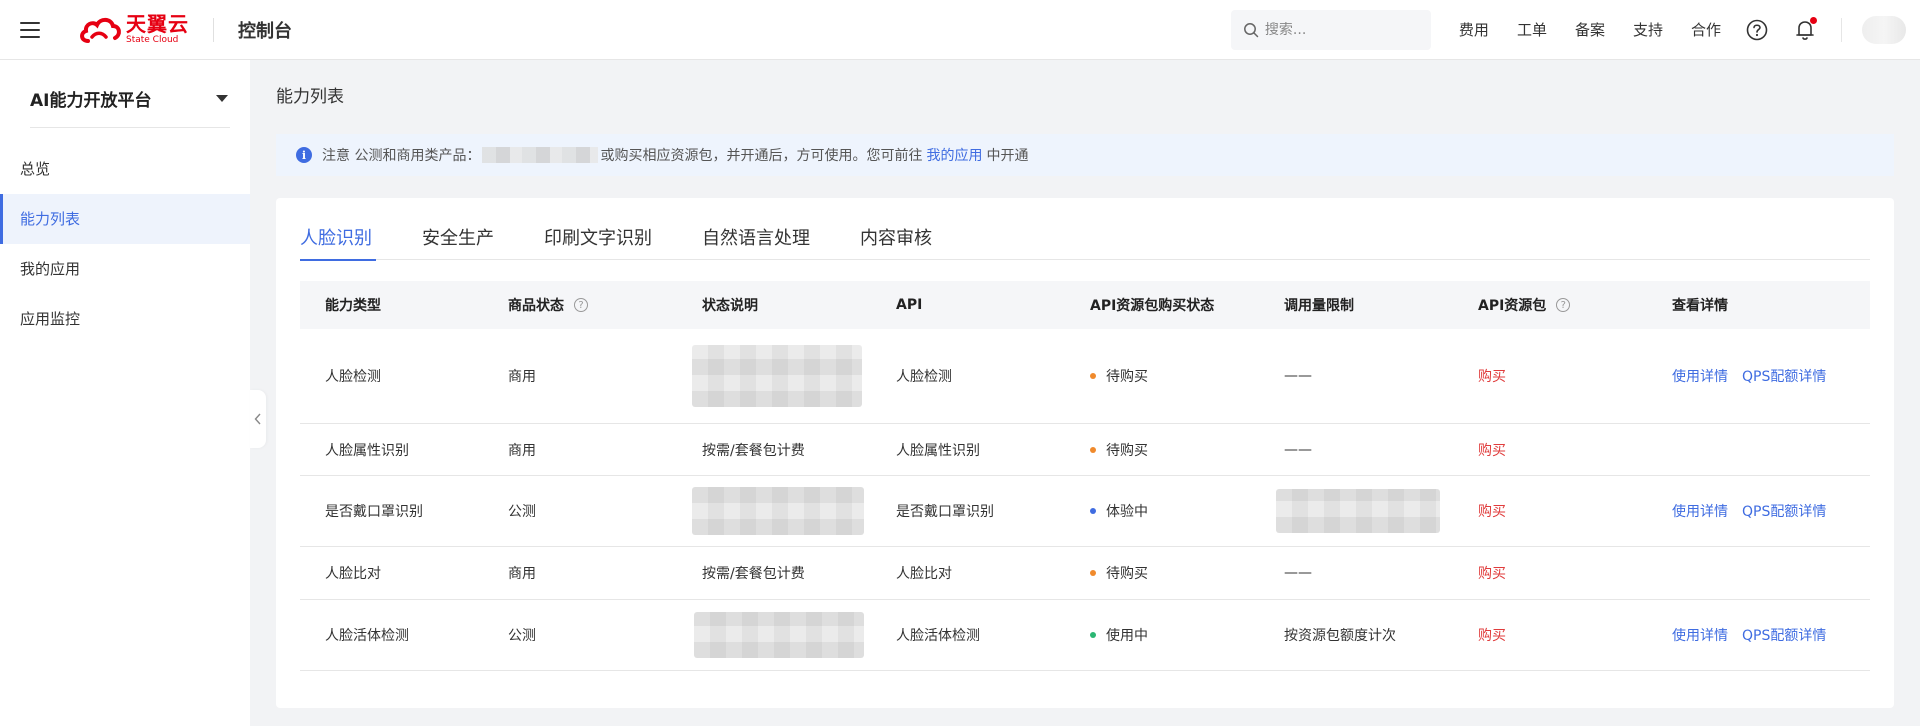  Describe the element at coordinates (91, 101) in the screenshot. I see `platform-title: AI能力开放平台` at that location.